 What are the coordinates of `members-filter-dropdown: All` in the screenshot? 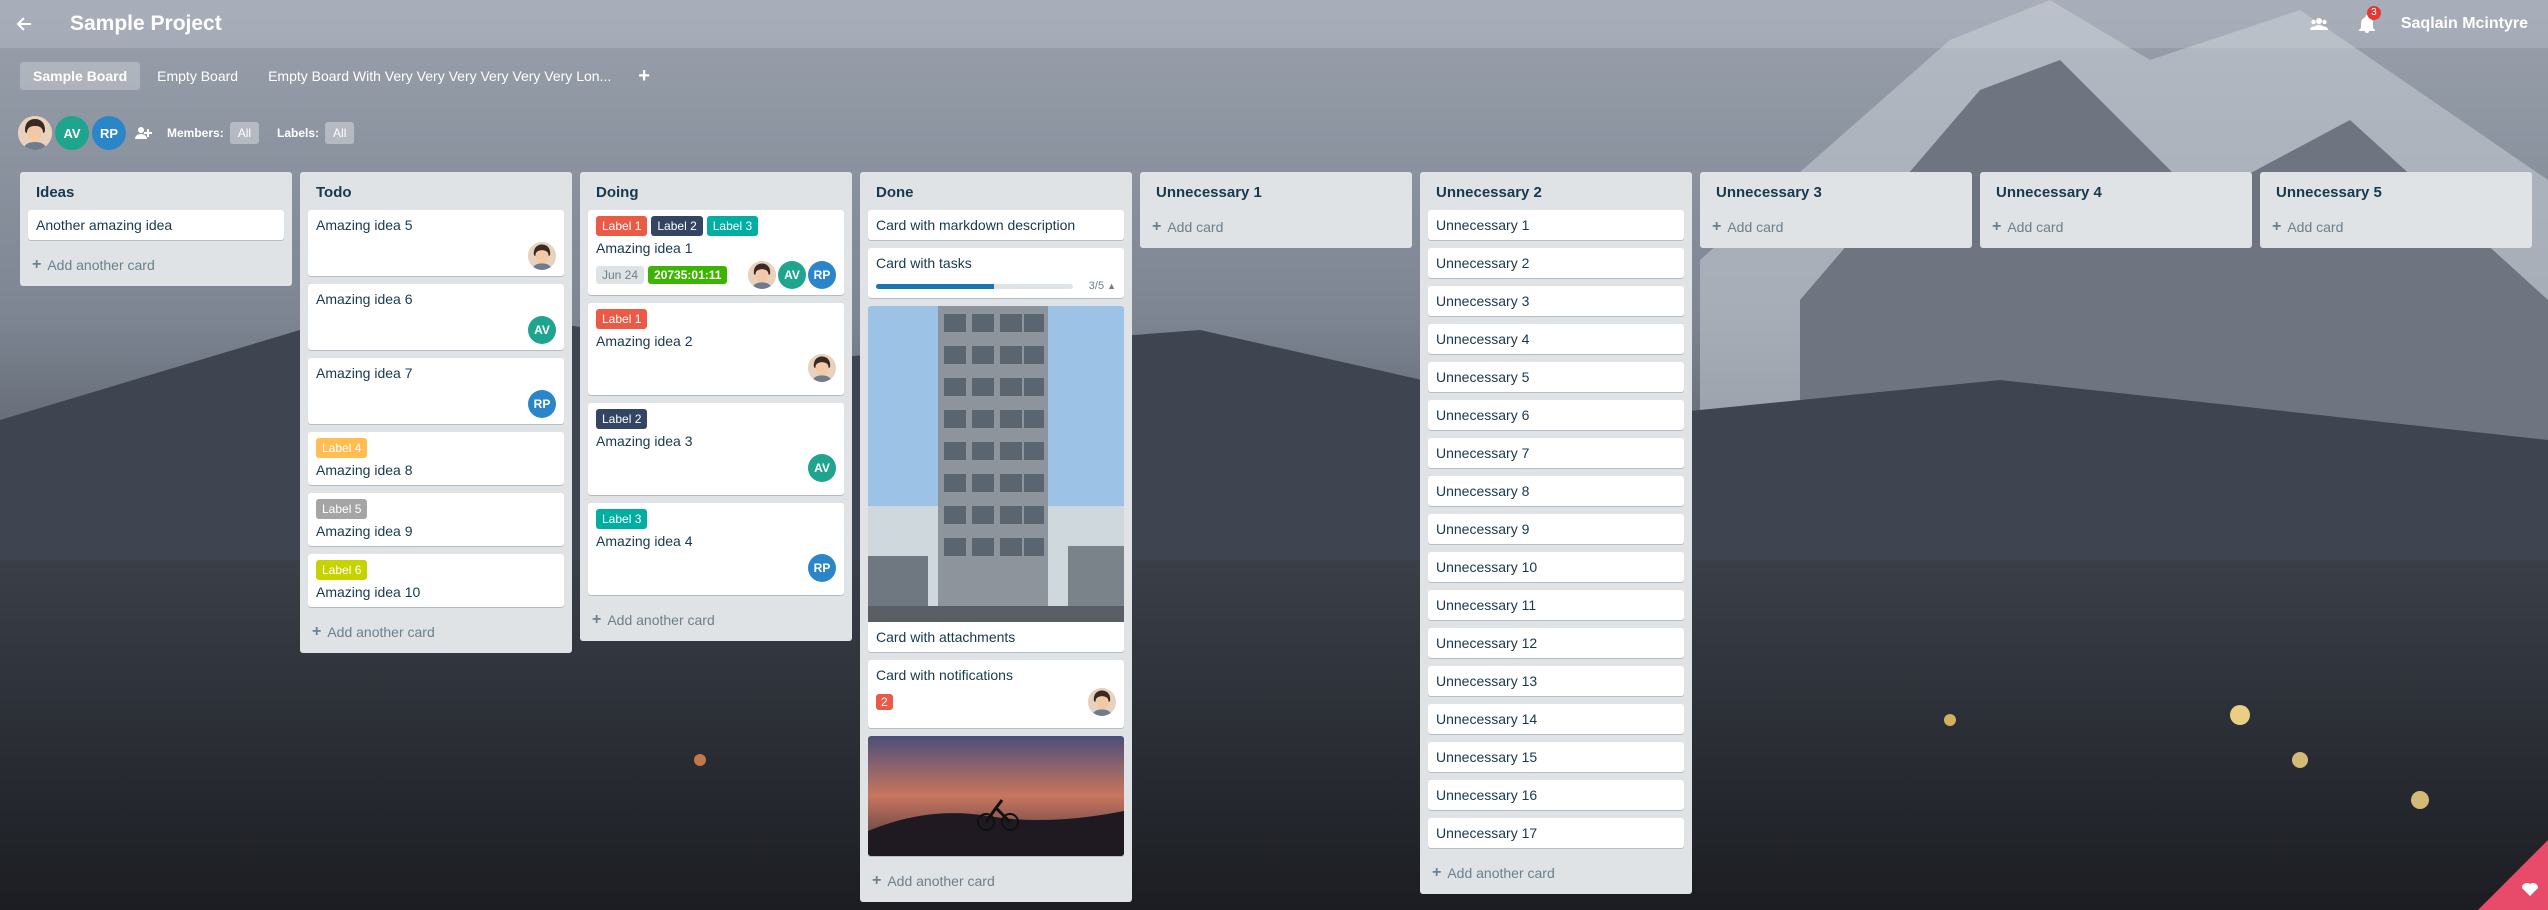 It's located at (244, 133).